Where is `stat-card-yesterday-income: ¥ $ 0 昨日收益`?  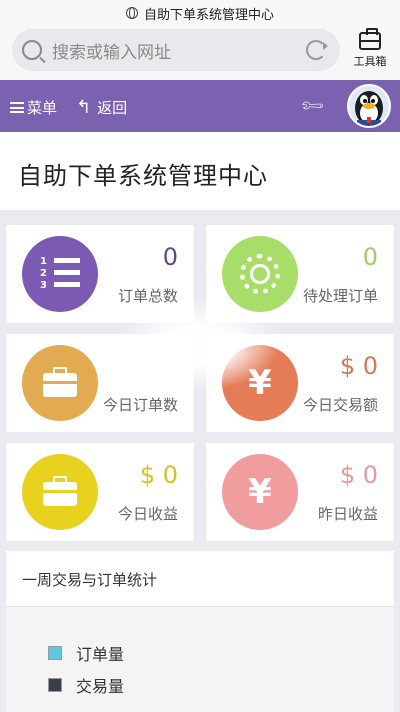 stat-card-yesterday-income: ¥ $ 0 昨日收益 is located at coordinates (300, 492).